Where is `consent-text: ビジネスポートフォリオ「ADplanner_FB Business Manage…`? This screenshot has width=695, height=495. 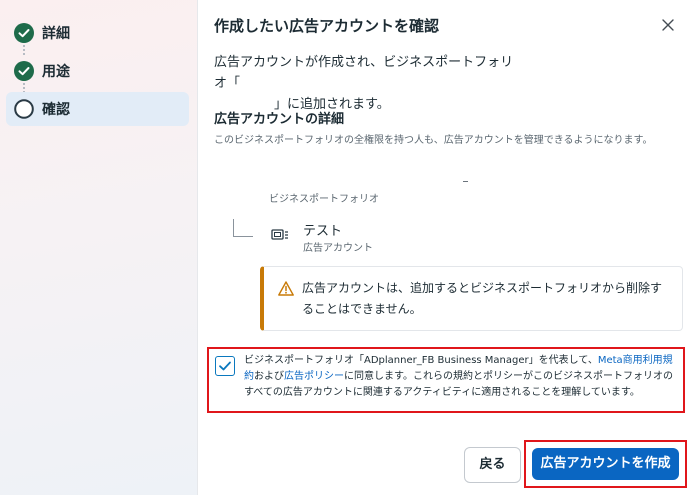
consent-text: ビジネスポートフォリオ「ADplanner_FB Business Manage… is located at coordinates (461, 377).